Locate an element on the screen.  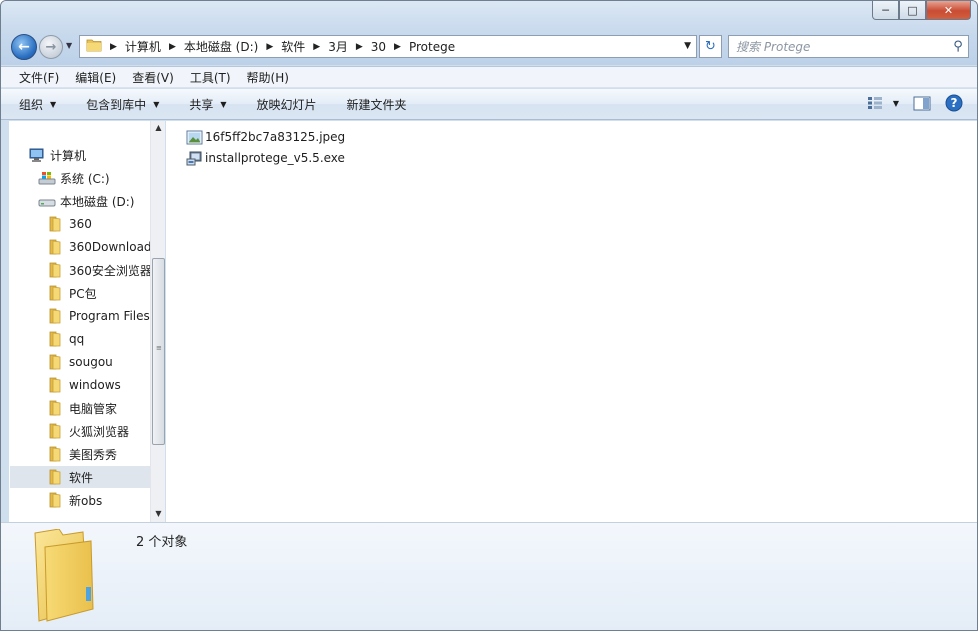
forward-button: → is located at coordinates (51, 47).